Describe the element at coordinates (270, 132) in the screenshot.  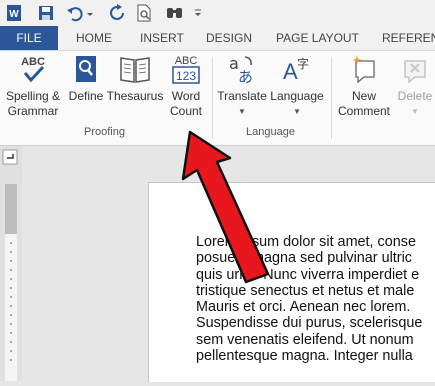
I see `language-group-label: Language` at that location.